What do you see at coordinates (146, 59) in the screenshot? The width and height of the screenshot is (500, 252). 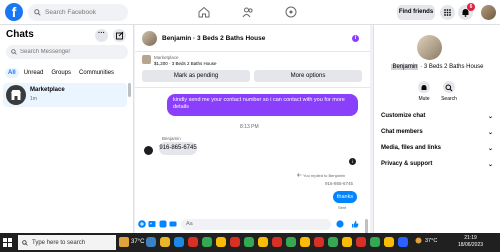 I see `listing-thumbnail` at bounding box center [146, 59].